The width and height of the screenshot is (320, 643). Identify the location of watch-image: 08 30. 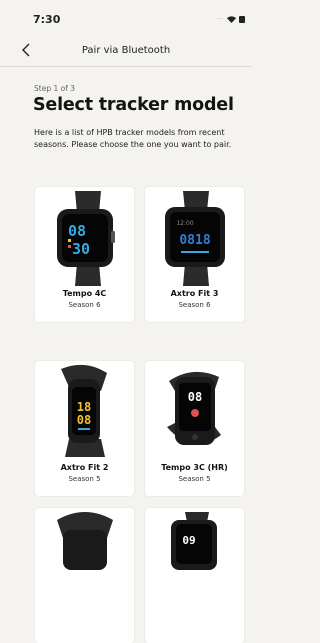
(86, 238).